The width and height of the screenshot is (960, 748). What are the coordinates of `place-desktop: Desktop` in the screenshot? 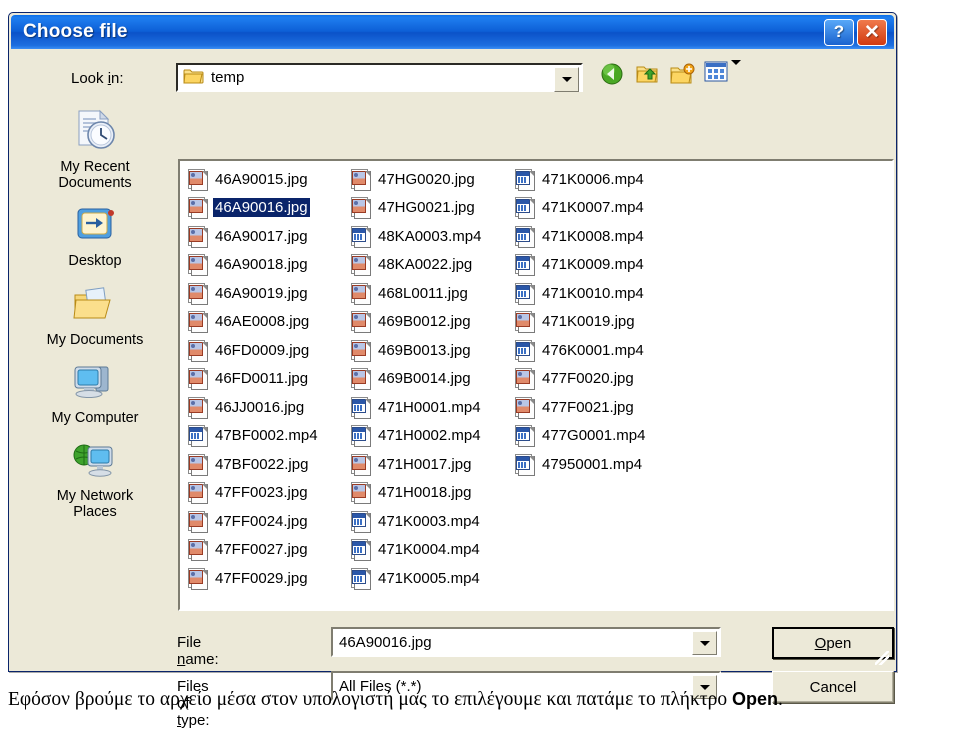 It's located at (95, 234).